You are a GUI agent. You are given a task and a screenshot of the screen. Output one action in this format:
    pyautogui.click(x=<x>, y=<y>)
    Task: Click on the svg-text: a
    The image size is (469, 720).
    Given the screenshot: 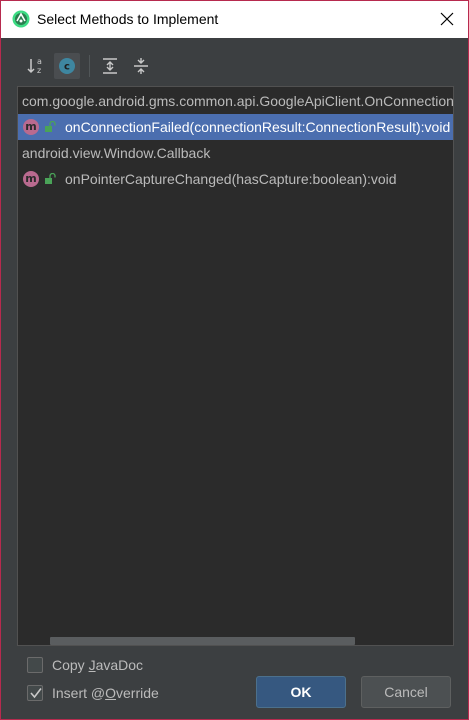 What is the action you would take?
    pyautogui.click(x=39, y=61)
    